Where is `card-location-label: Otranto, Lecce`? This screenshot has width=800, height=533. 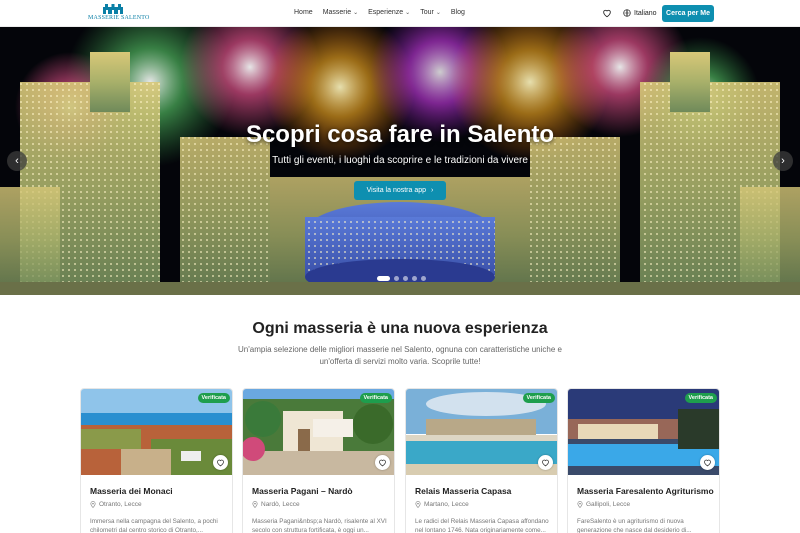 card-location-label: Otranto, Lecce is located at coordinates (120, 504).